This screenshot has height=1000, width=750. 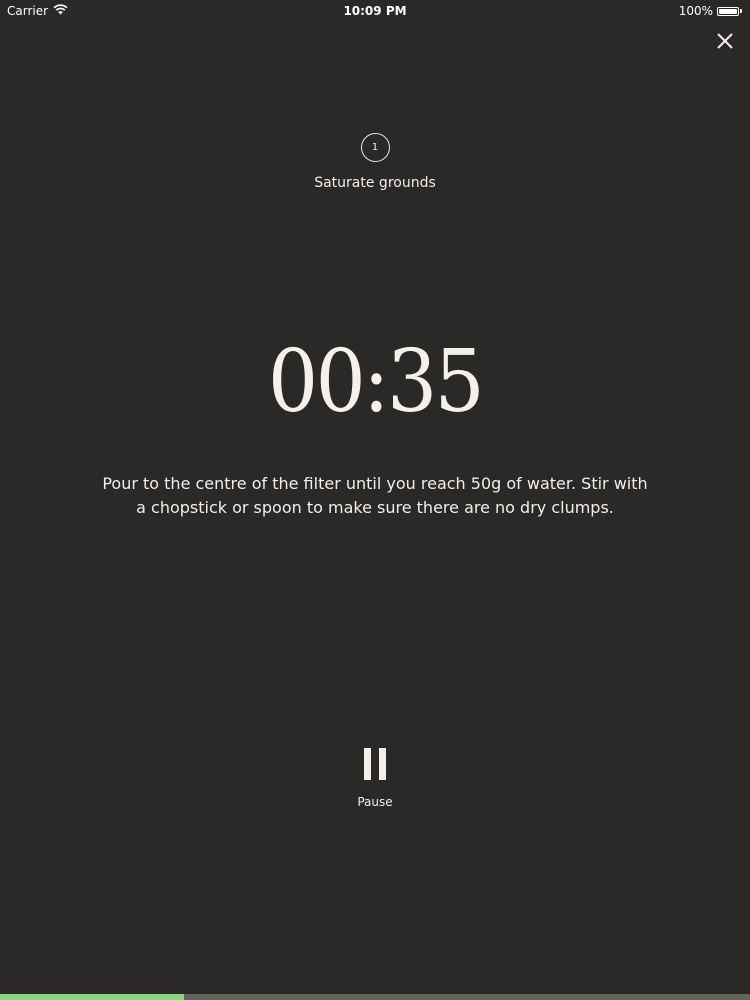 I want to click on pause-icon, so click(x=375, y=764).